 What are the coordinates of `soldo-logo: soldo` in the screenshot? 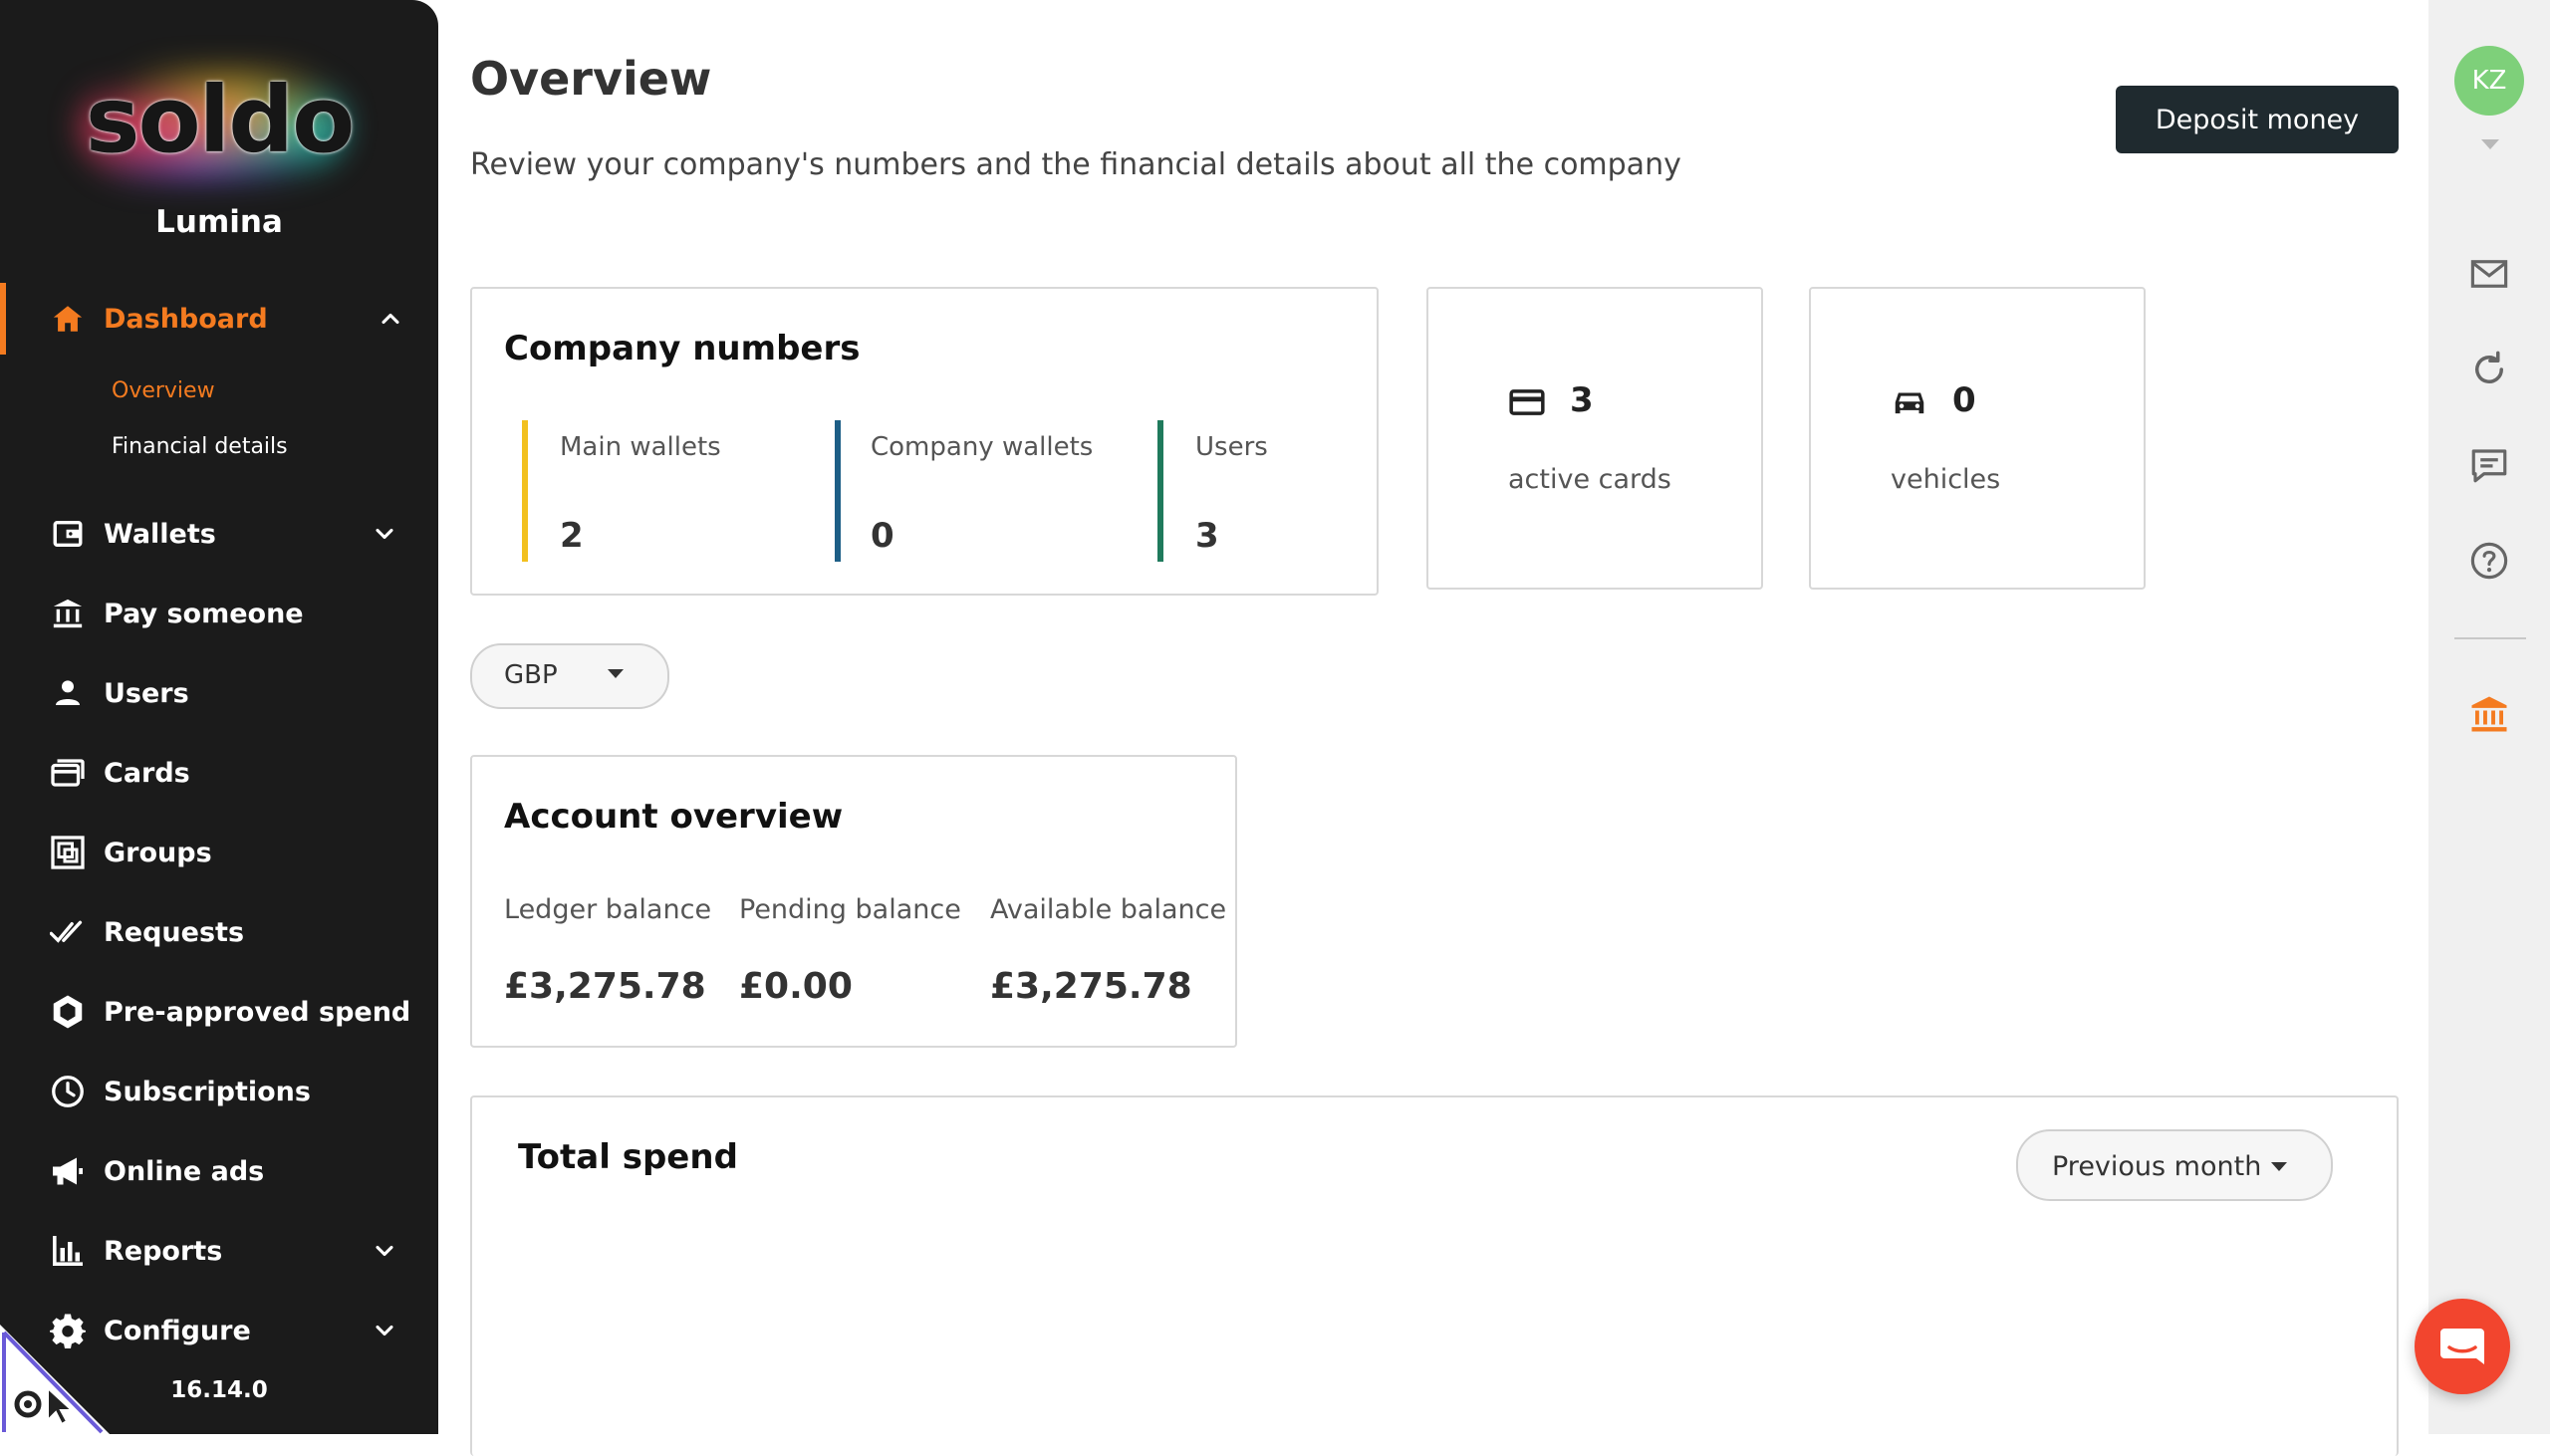 It's located at (219, 117).